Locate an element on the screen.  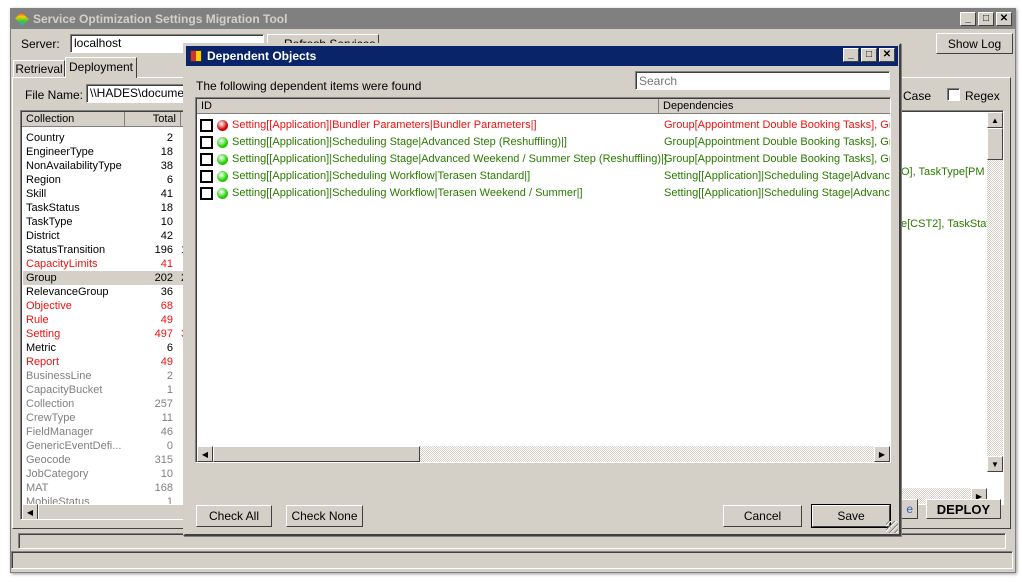
collection-row: Geocode 315 is located at coordinates (103, 460).